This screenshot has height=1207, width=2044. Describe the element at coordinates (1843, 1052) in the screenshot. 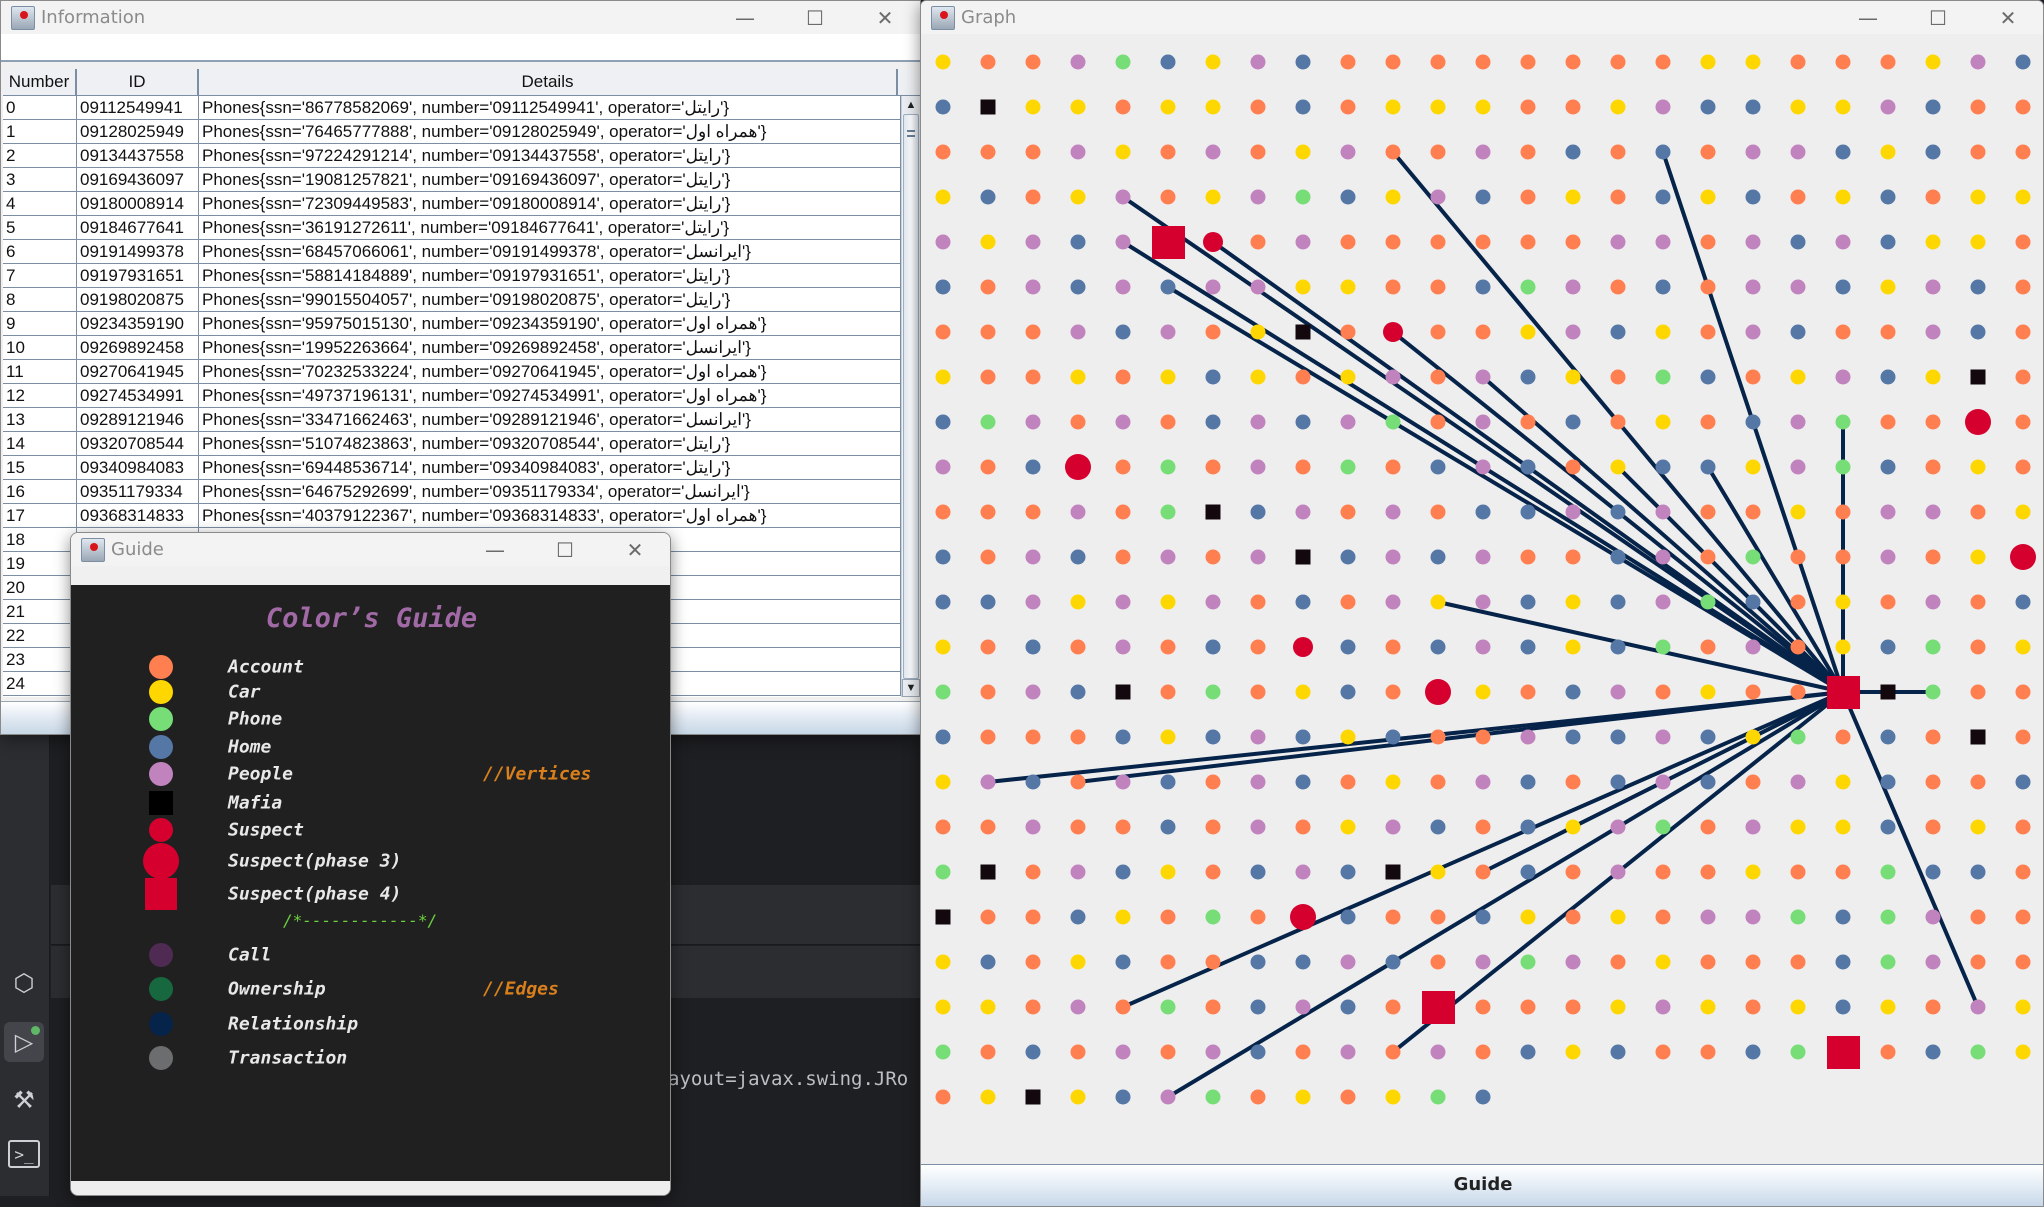

I see `suspect-phase4-node` at that location.